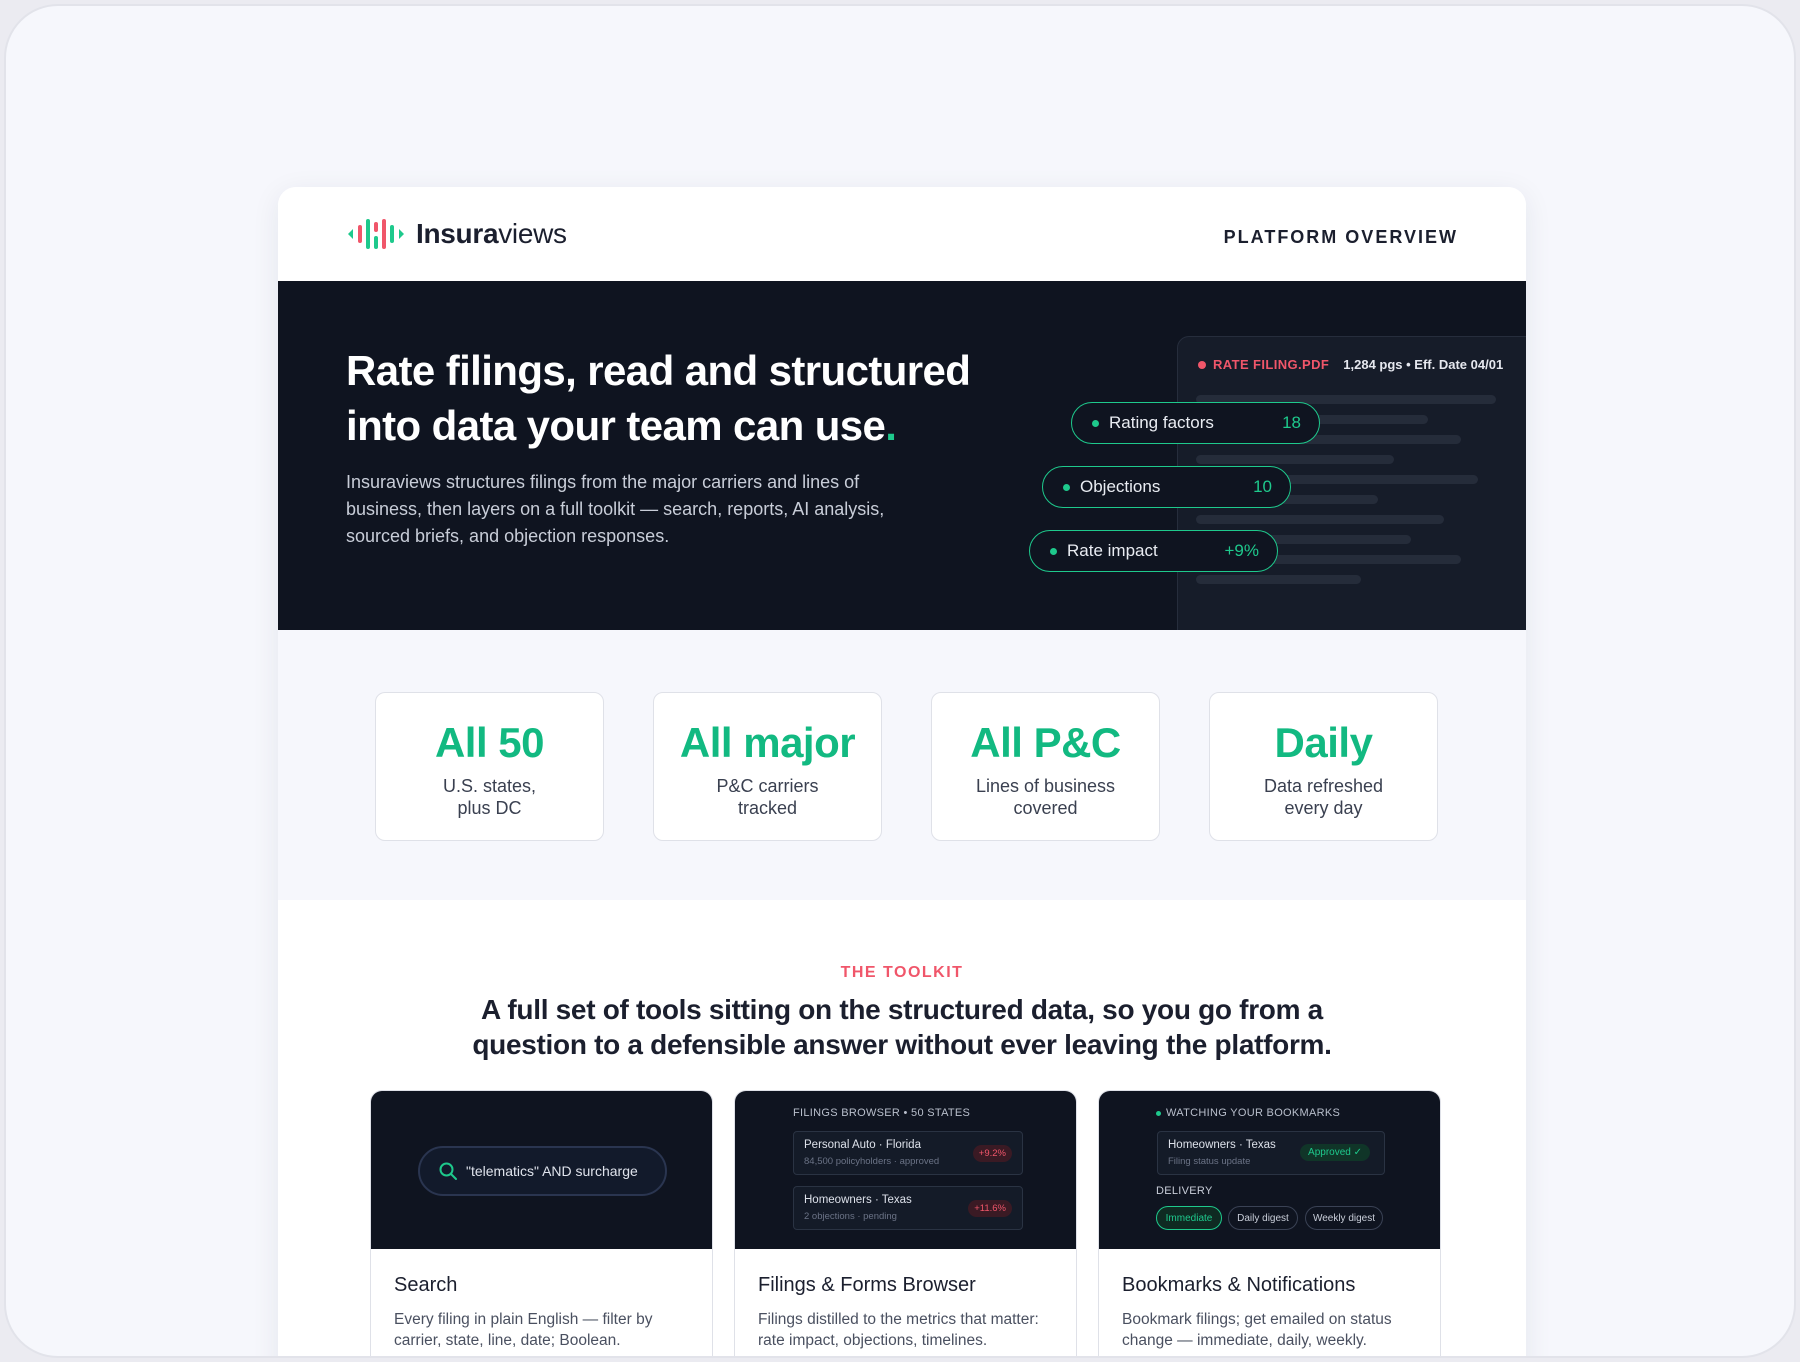  I want to click on pill-rate-impact: Rate impact +9%, so click(1153, 551).